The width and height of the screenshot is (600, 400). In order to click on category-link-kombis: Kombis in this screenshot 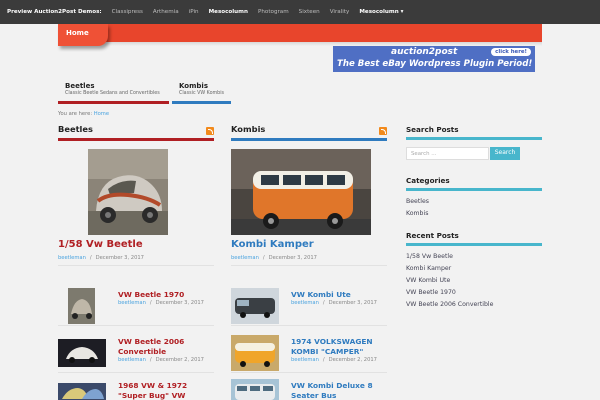, I will do `click(474, 213)`.